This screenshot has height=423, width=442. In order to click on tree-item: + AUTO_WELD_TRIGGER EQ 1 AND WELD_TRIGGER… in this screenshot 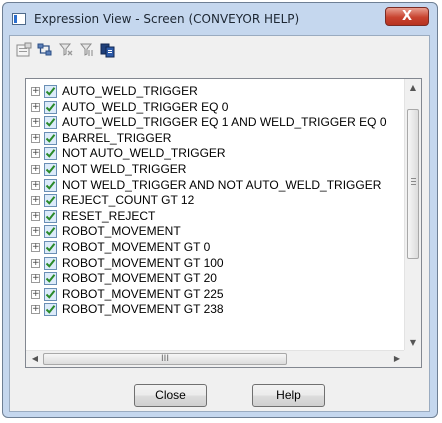, I will do `click(216, 123)`.